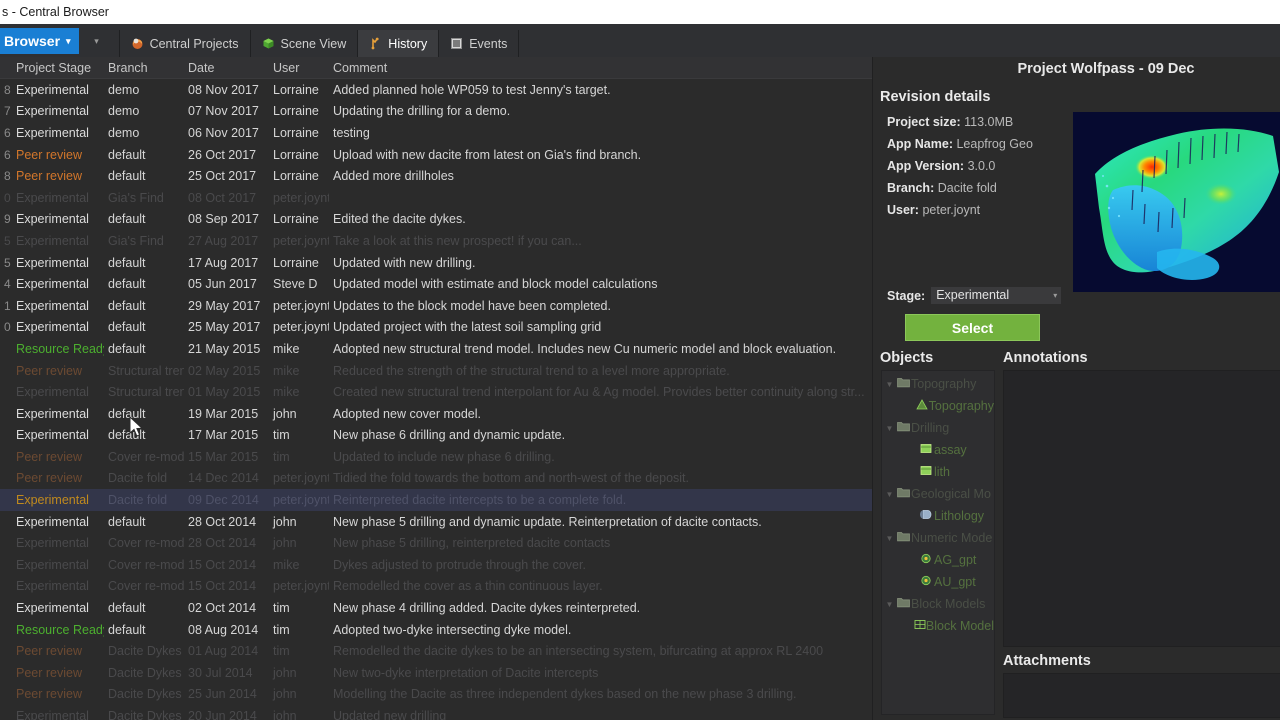 The height and width of the screenshot is (720, 1280). Describe the element at coordinates (7, 219) in the screenshot. I see `cell-revision: 9` at that location.